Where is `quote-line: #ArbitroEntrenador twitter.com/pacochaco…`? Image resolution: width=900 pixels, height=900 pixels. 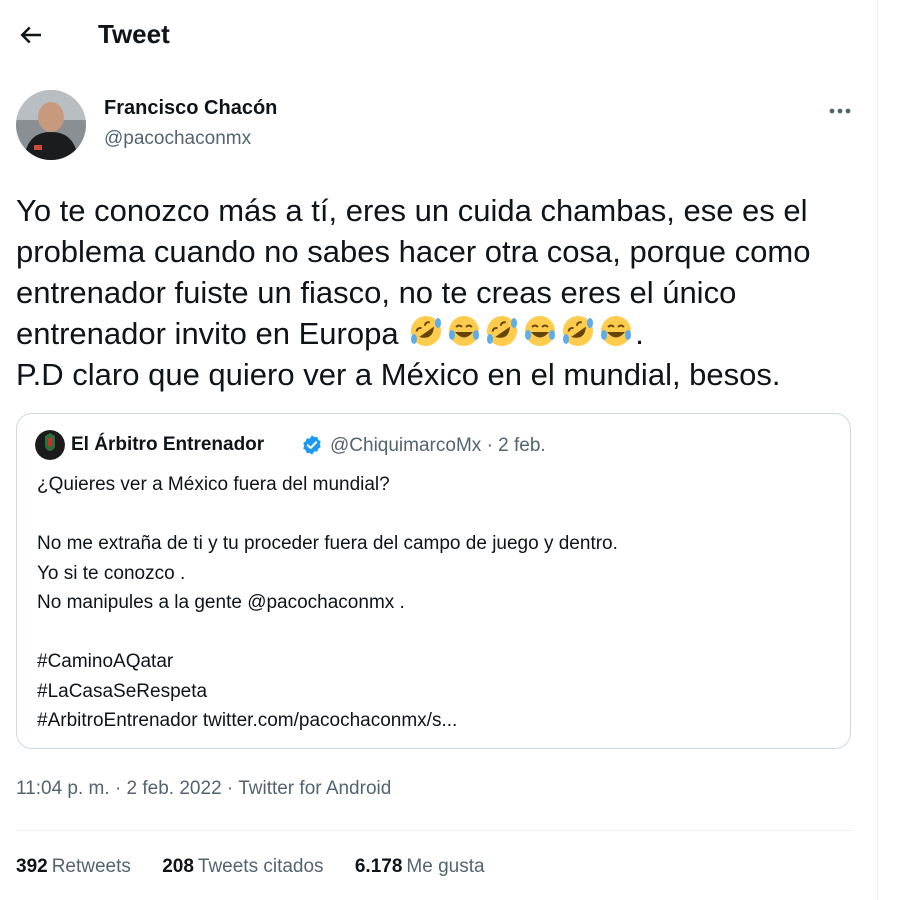 quote-line: #ArbitroEntrenador twitter.com/pacochaco… is located at coordinates (247, 720).